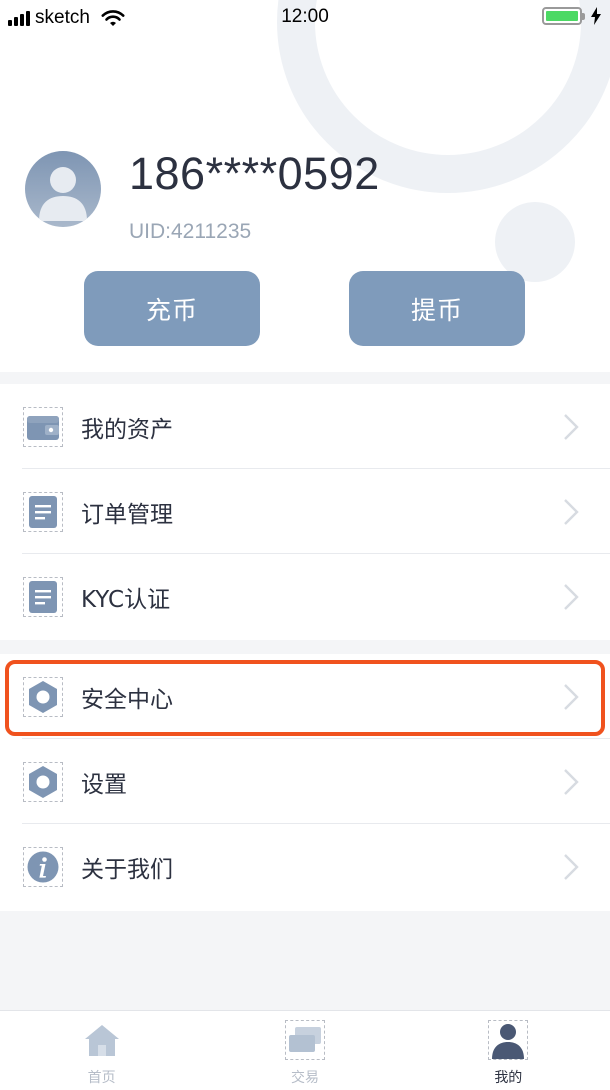  Describe the element at coordinates (305, 696) in the screenshot. I see `menu-item-security-center: 安全中心` at that location.